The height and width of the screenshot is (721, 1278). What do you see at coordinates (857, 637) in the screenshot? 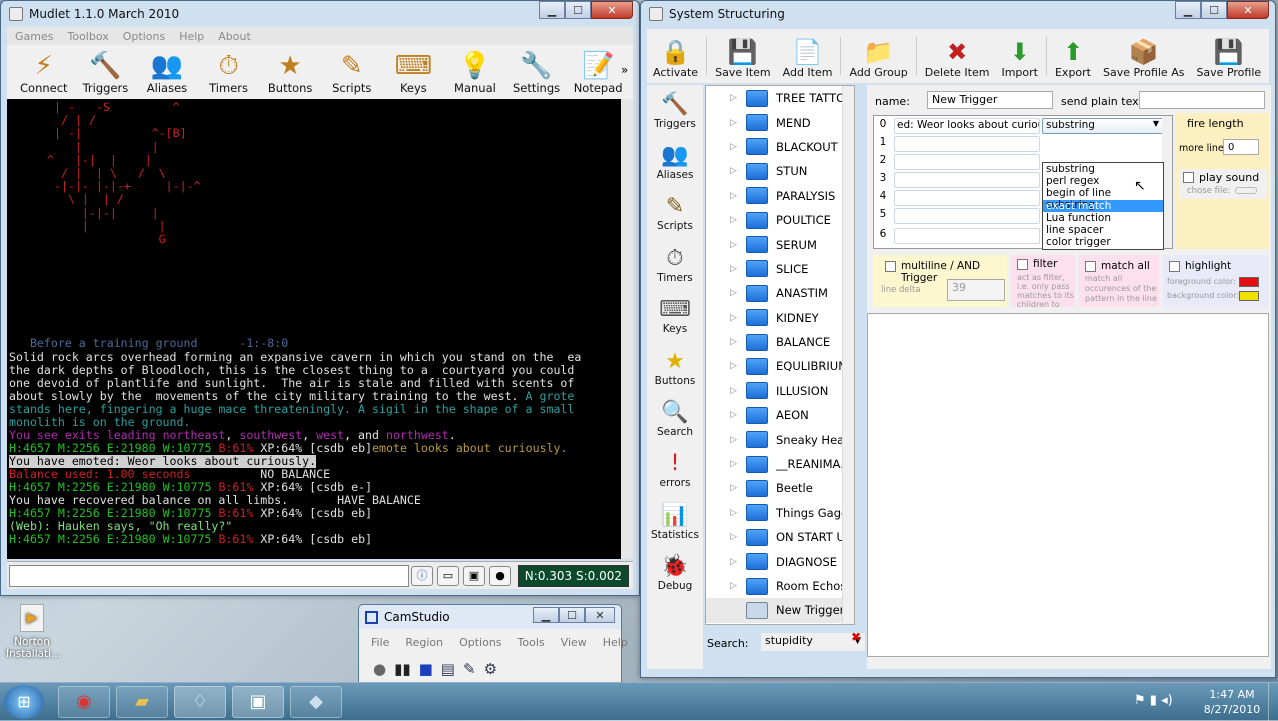
I see `clear-search-icon: ✖` at bounding box center [857, 637].